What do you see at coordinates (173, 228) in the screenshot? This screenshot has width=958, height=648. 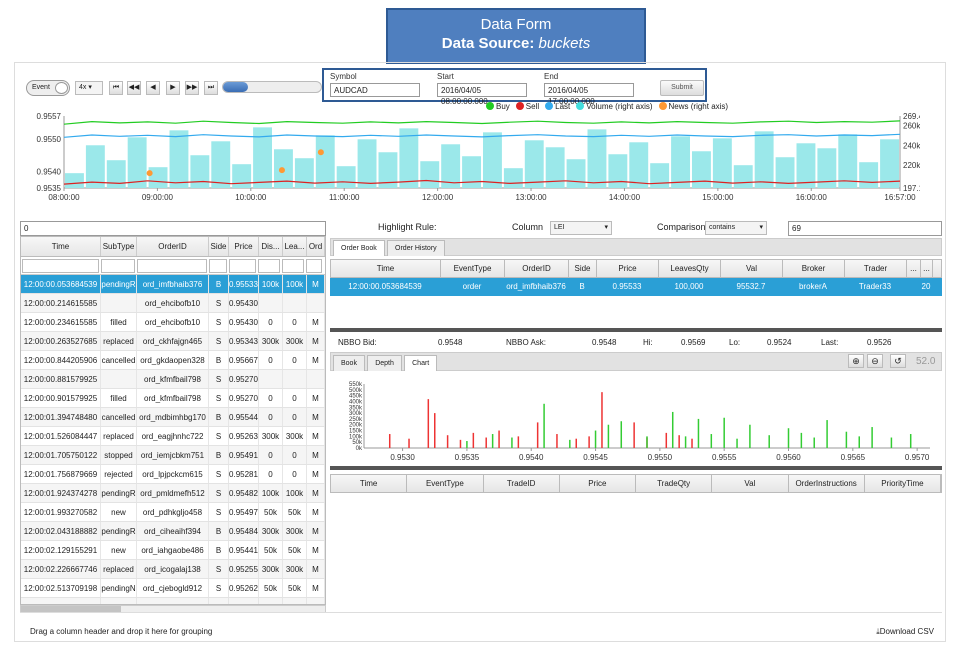 I see `left-filter-input: 0` at bounding box center [173, 228].